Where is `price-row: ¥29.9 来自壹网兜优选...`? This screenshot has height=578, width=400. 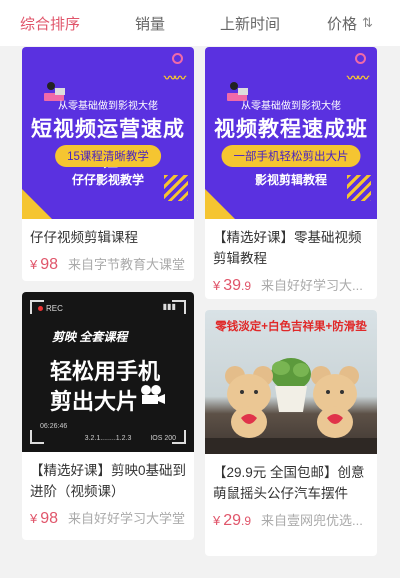 price-row: ¥29.9 来自壹网兜优选... is located at coordinates (291, 520).